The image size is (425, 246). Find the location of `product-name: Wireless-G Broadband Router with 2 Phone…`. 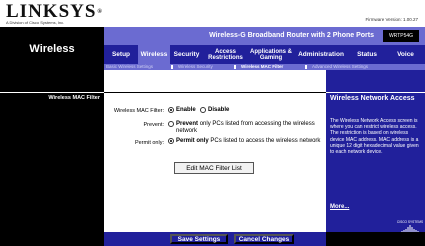

product-name: Wireless-G Broadband Router with 2 Phone… is located at coordinates (291, 35).